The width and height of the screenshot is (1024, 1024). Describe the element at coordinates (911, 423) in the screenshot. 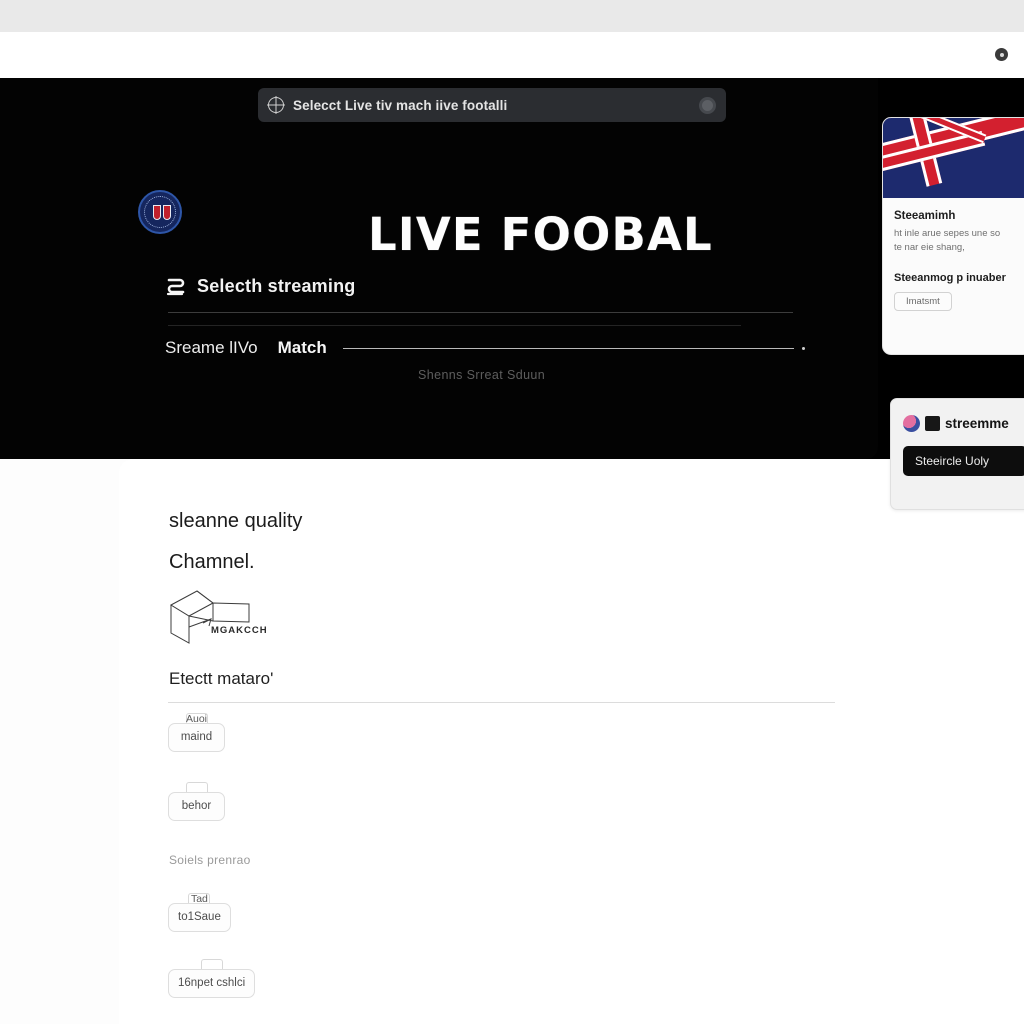

I see `user-avatar-icon` at that location.